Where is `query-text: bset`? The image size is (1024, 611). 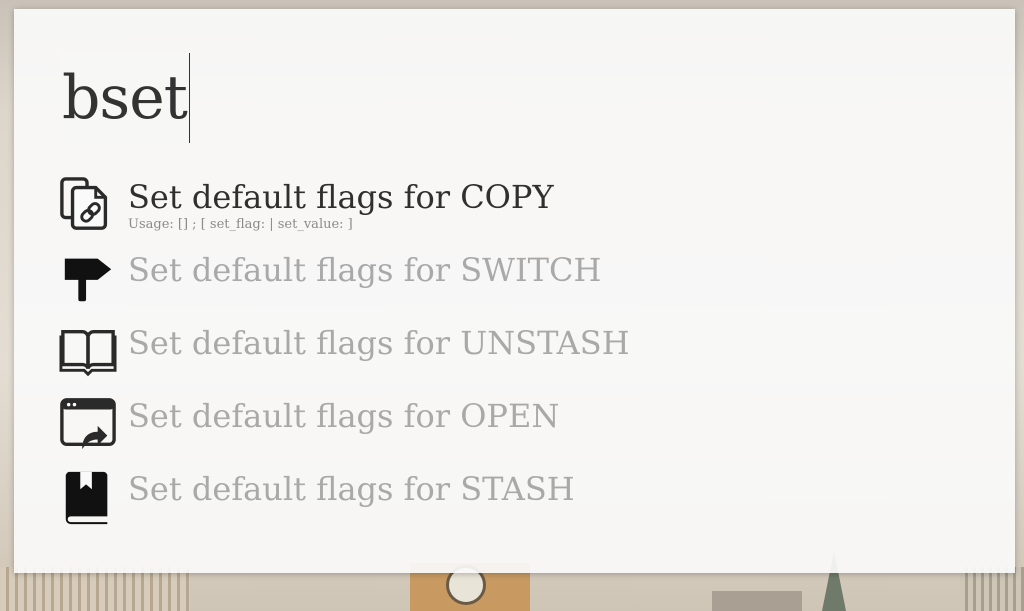
query-text: bset is located at coordinates (125, 98).